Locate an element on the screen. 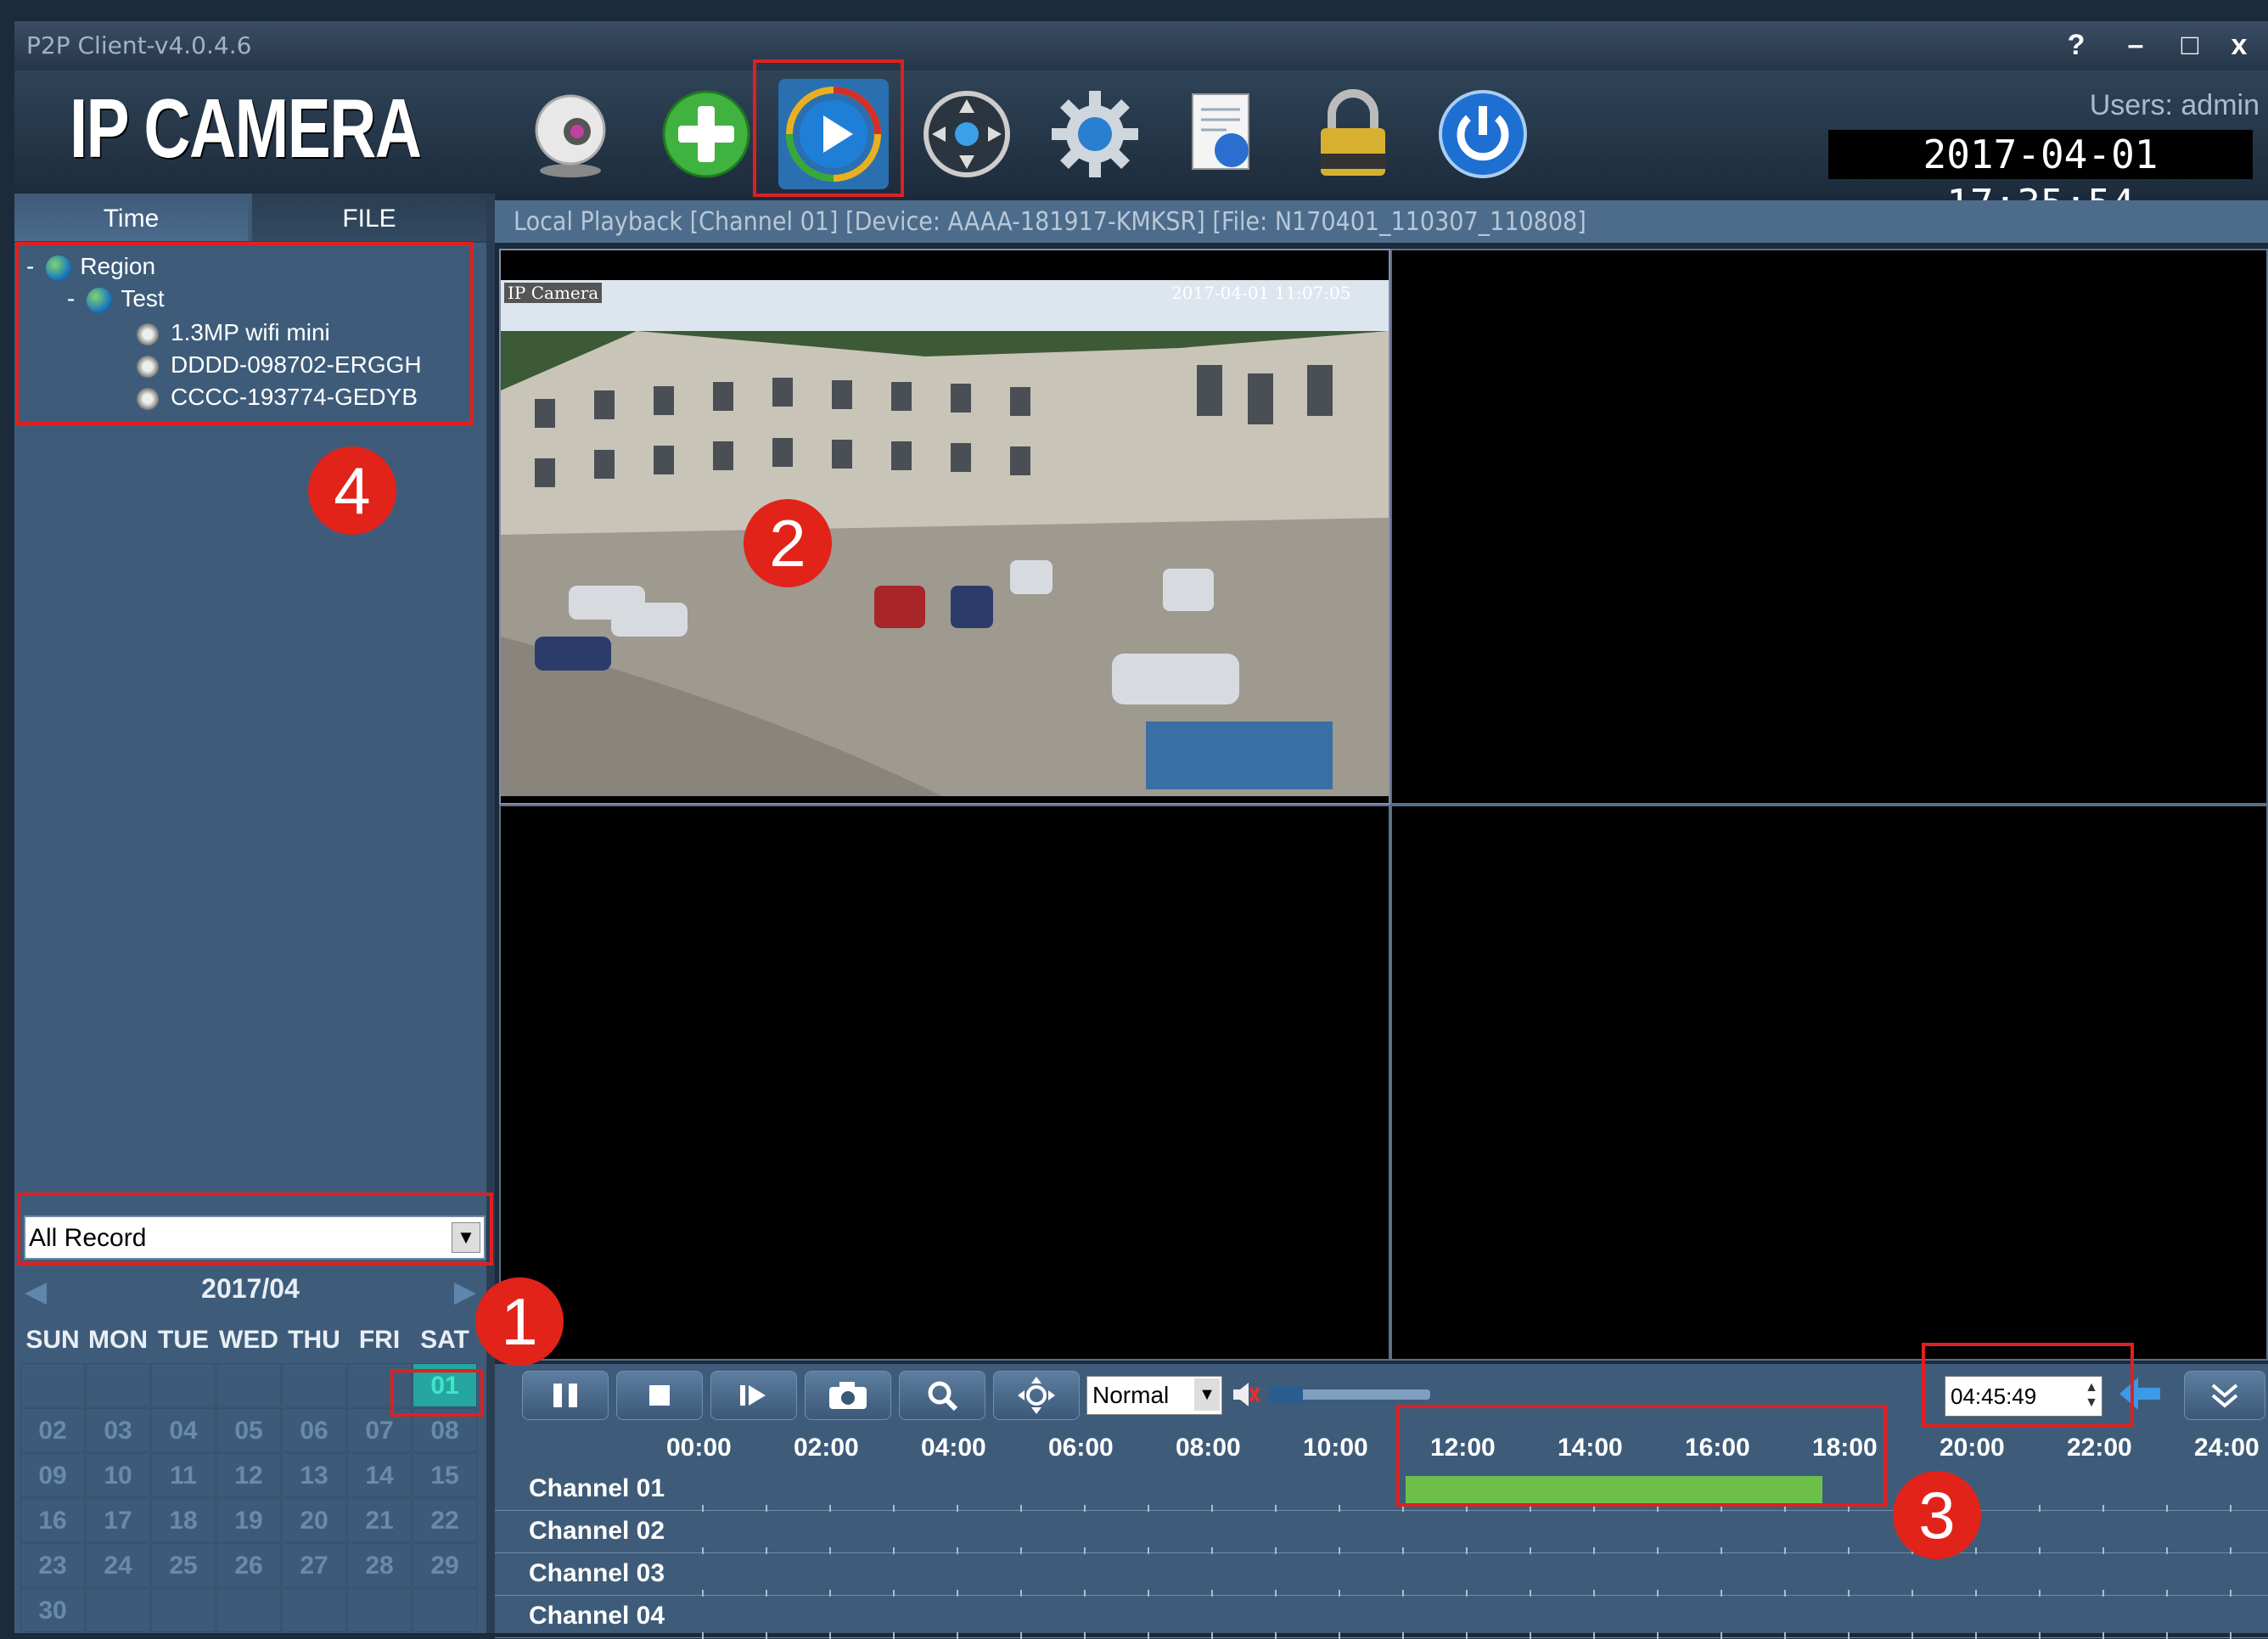 The width and height of the screenshot is (2268, 1639). calendar-weekday: SAT is located at coordinates (444, 1340).